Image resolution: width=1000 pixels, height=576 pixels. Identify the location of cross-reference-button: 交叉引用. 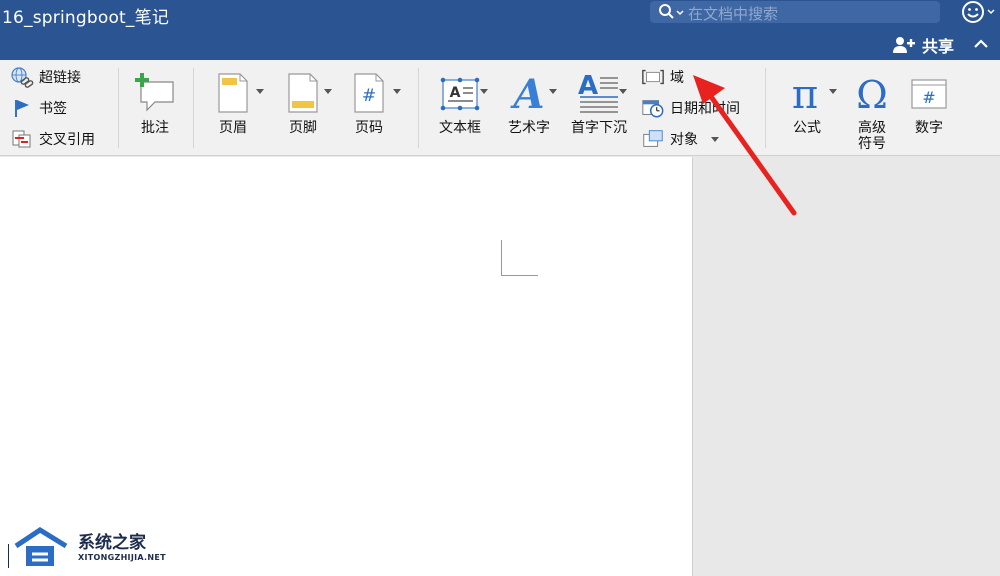
(52, 139).